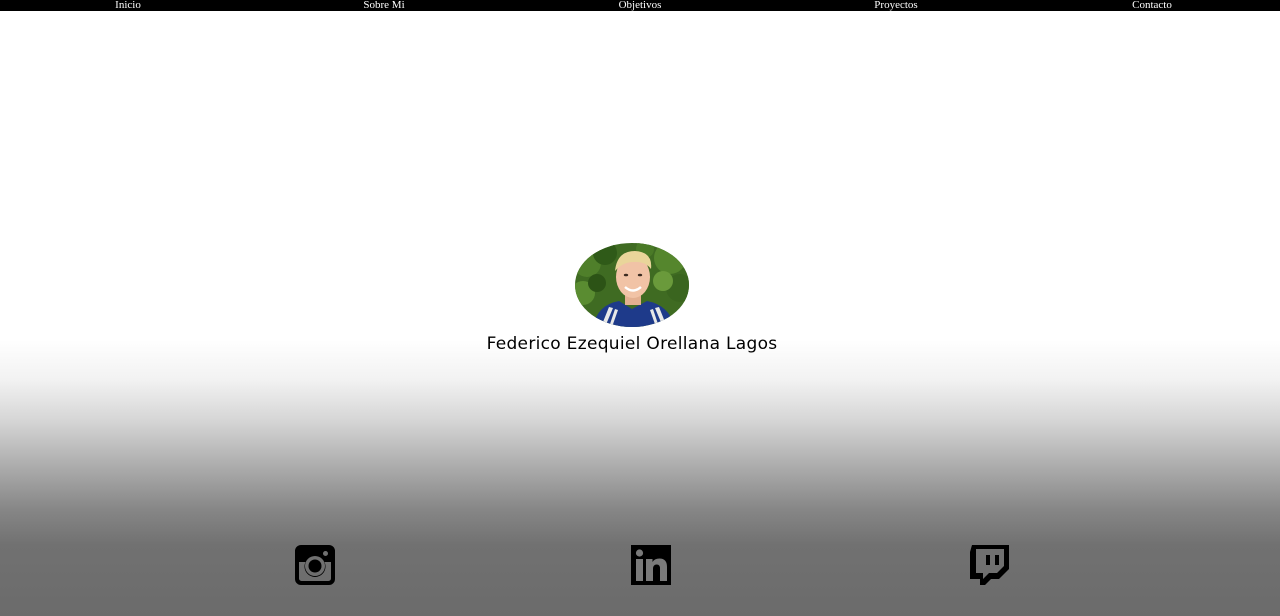 This screenshot has width=1280, height=616. I want to click on avatar, so click(632, 285).